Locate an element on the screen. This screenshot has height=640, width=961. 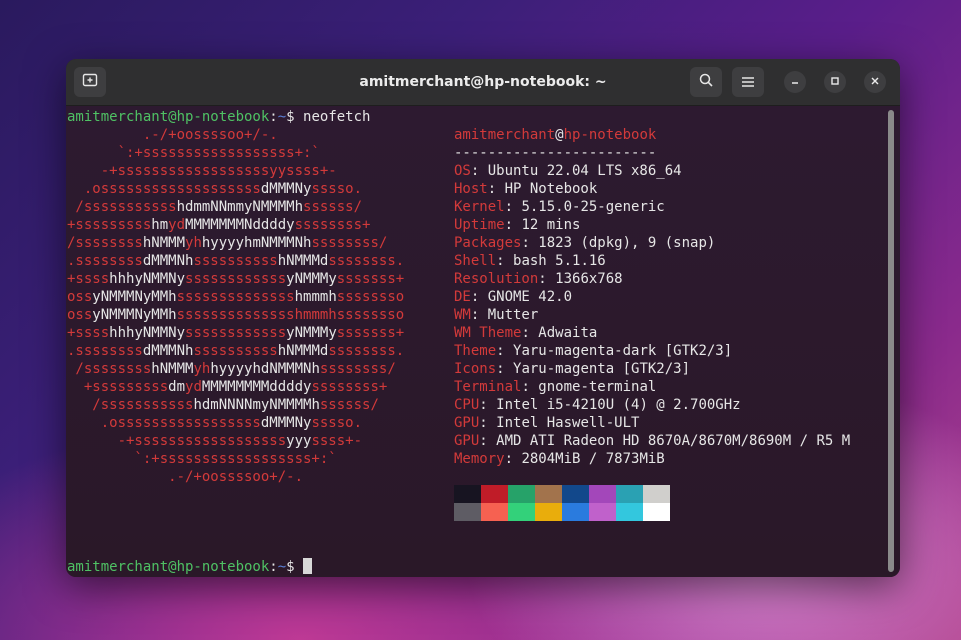
prompt-line: amitmerchant@hp-notebook:~$ neofetch is located at coordinates (218, 117).